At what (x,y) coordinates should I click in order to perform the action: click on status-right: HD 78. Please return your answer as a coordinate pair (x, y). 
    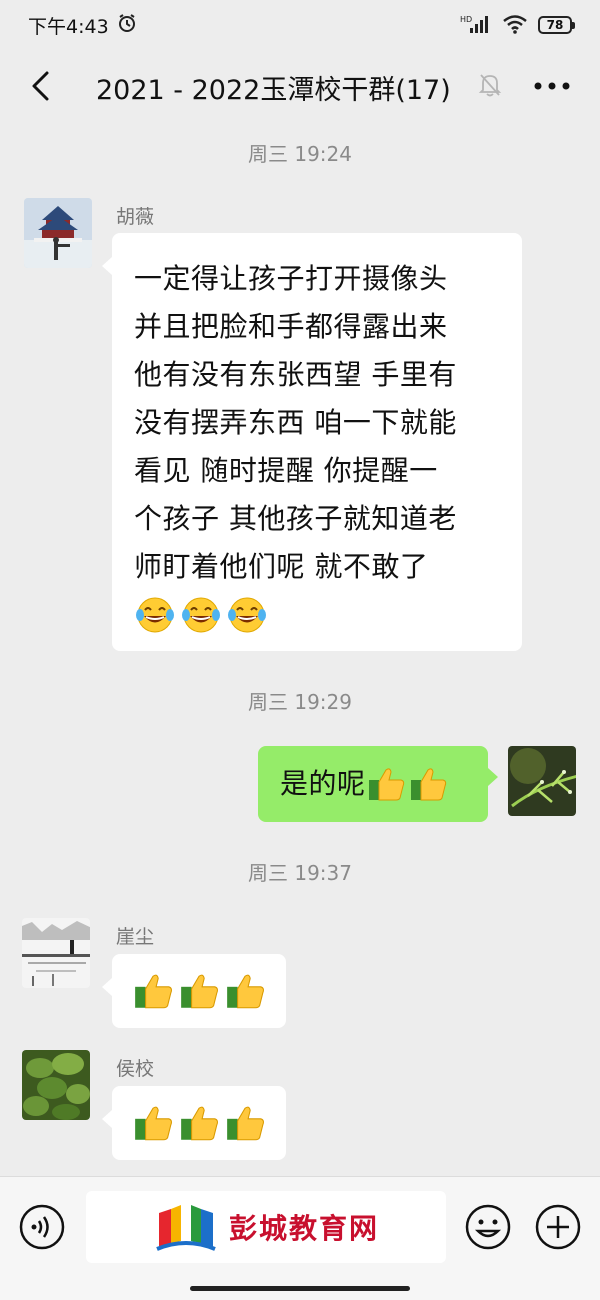
    Looking at the image, I should click on (517, 25).